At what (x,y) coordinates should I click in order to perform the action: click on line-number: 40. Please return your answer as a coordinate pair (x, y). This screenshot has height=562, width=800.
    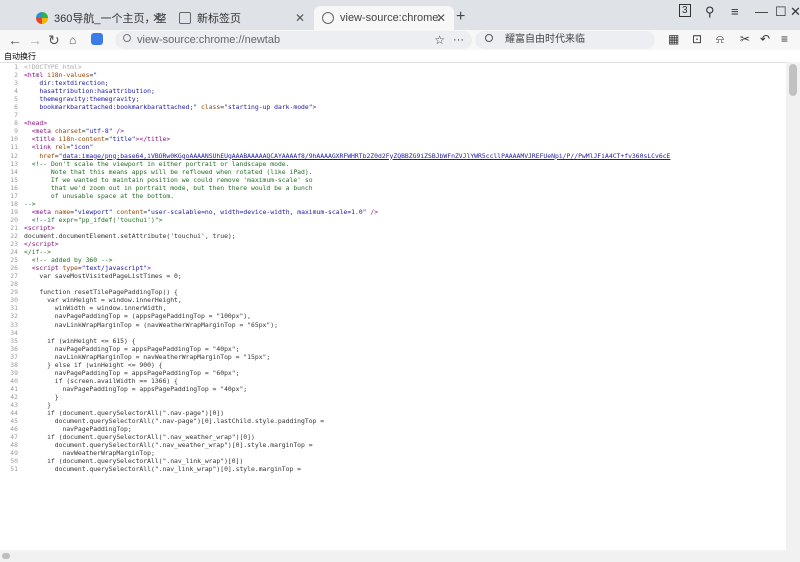
    Looking at the image, I should click on (14, 380).